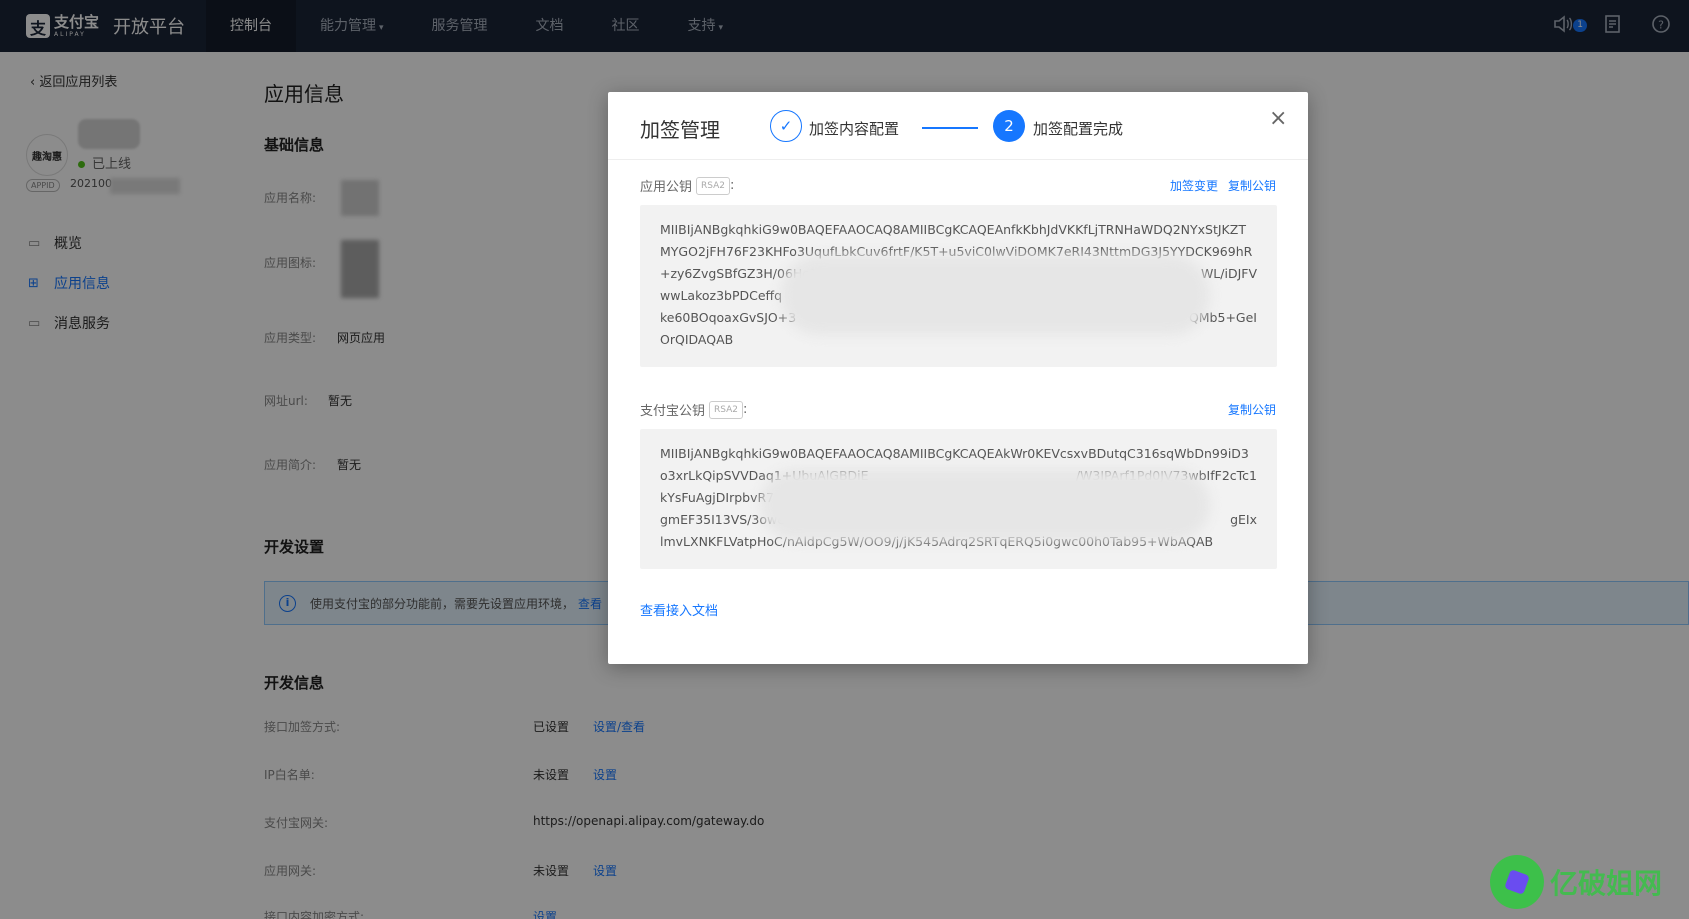 This screenshot has height=919, width=1689. Describe the element at coordinates (1009, 126) in the screenshot. I see `step2-number: 2` at that location.